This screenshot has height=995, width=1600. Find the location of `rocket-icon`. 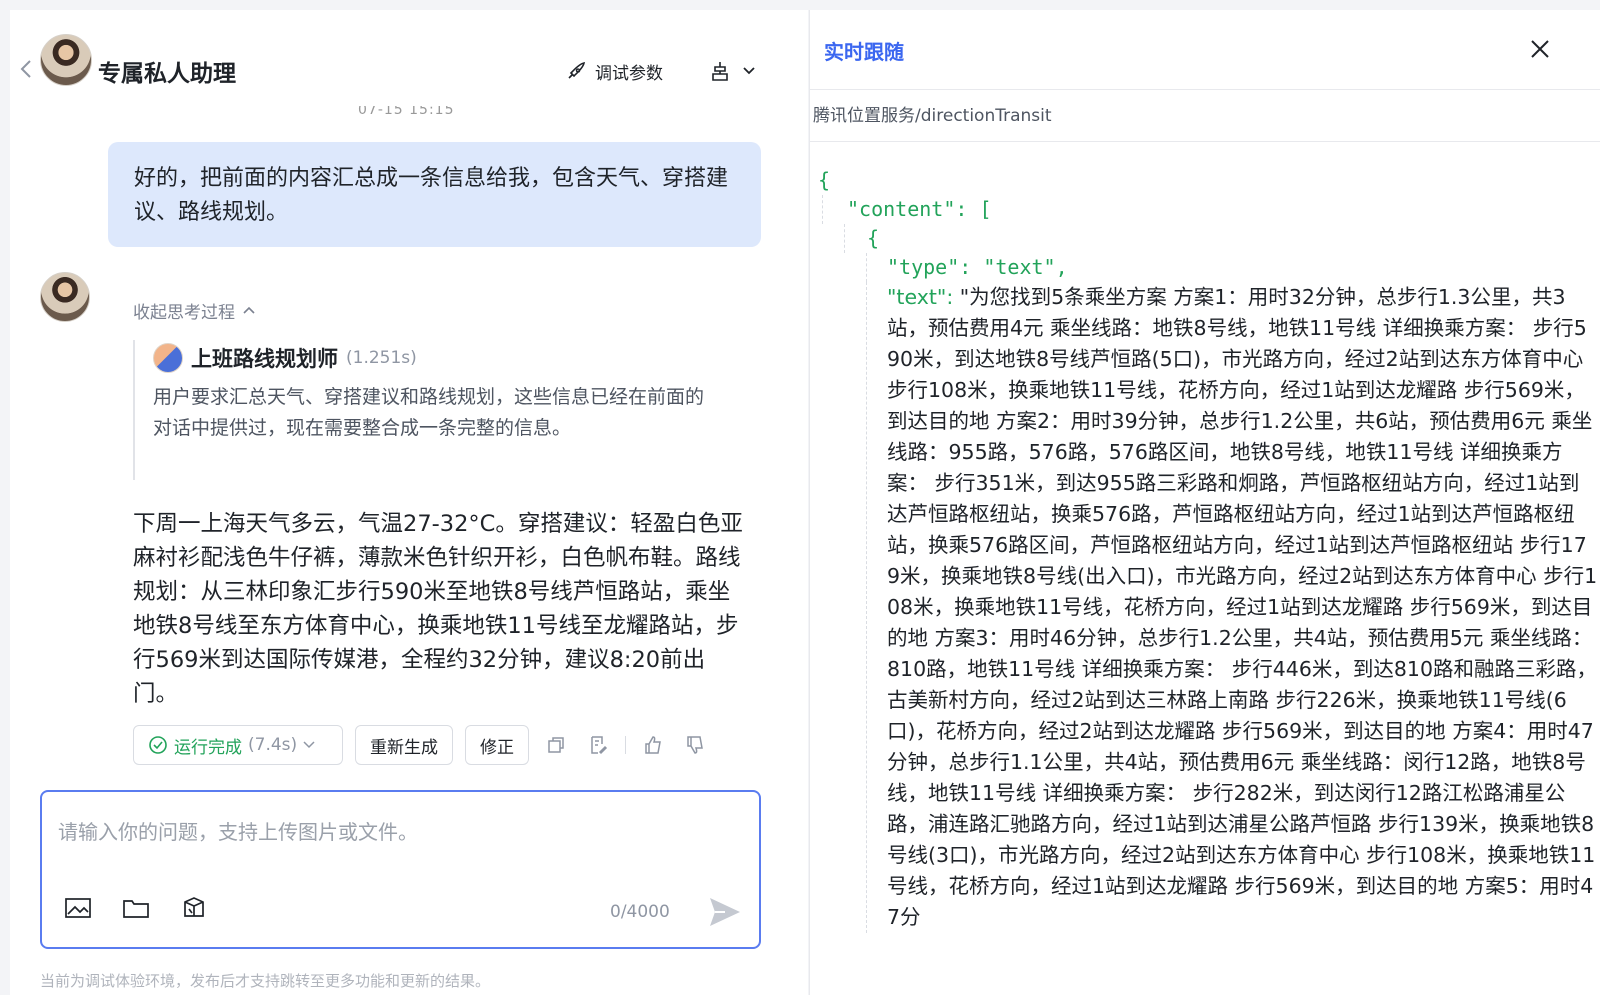

rocket-icon is located at coordinates (577, 70).